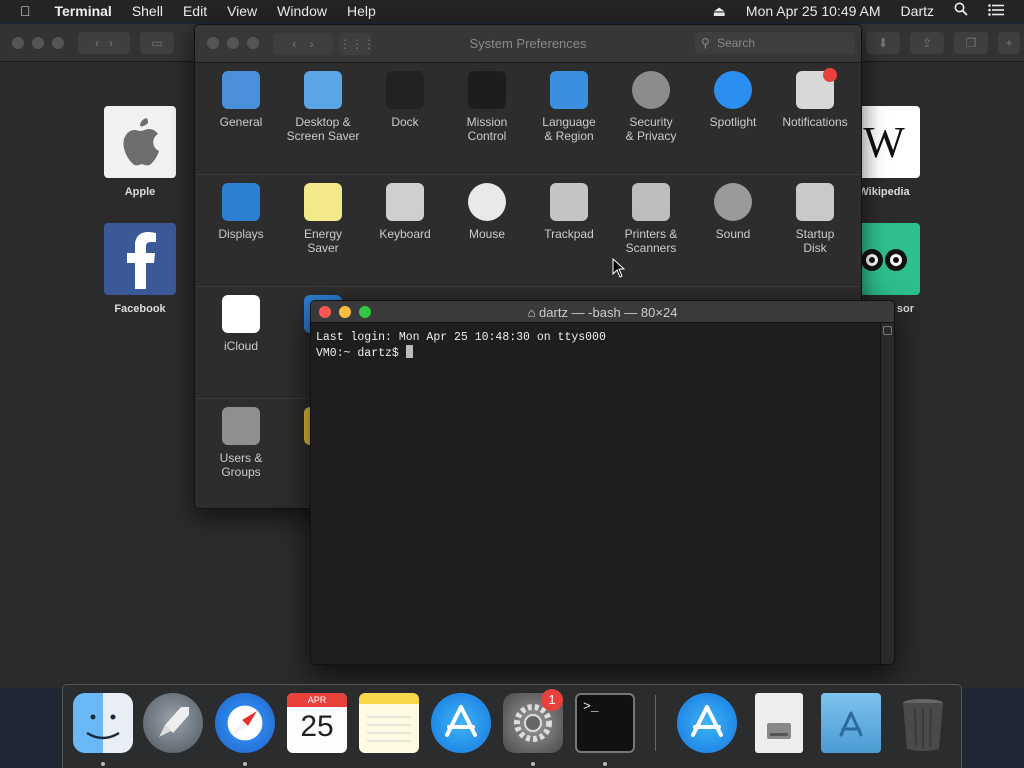  I want to click on pane-general: General, so click(241, 100).